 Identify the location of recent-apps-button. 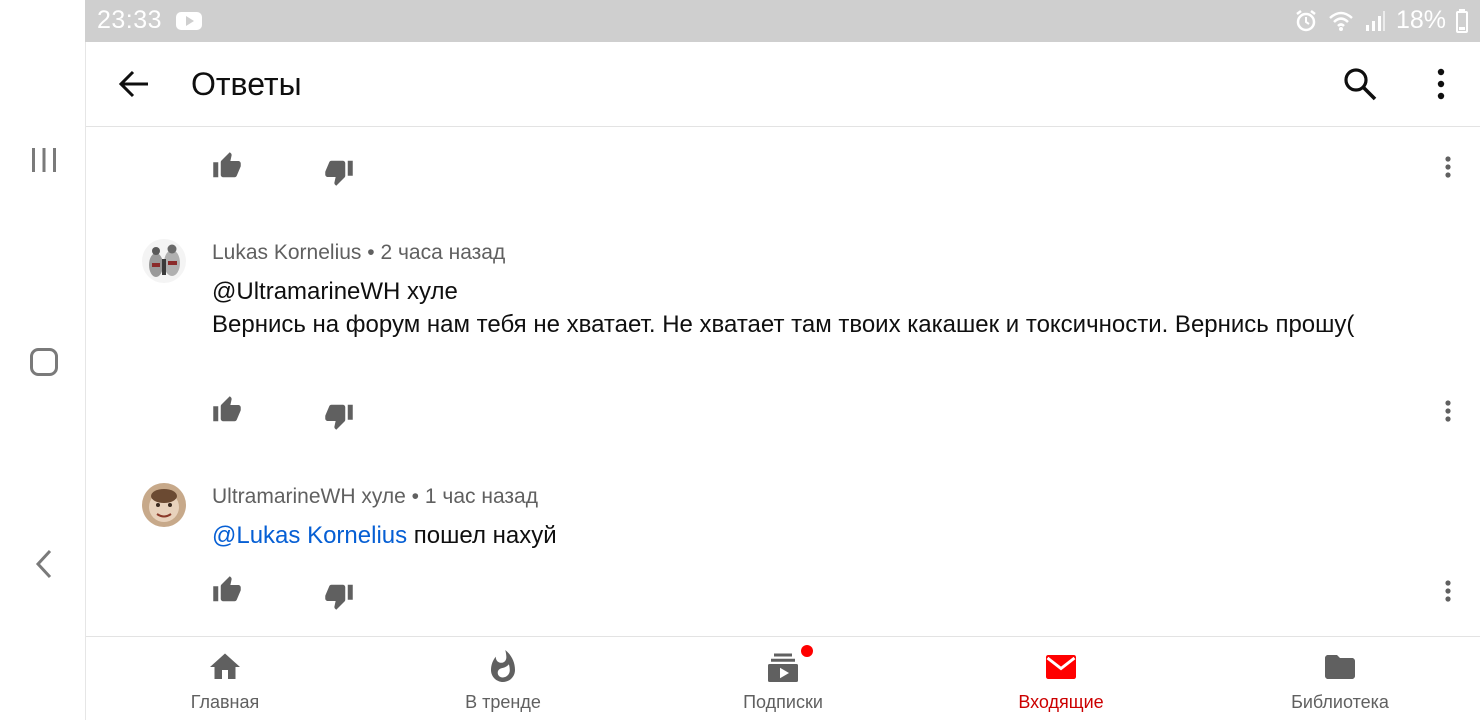
(44, 160).